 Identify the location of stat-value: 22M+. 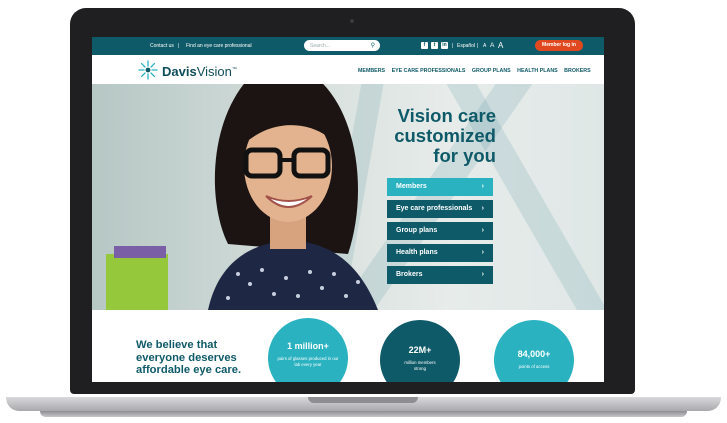
(420, 350).